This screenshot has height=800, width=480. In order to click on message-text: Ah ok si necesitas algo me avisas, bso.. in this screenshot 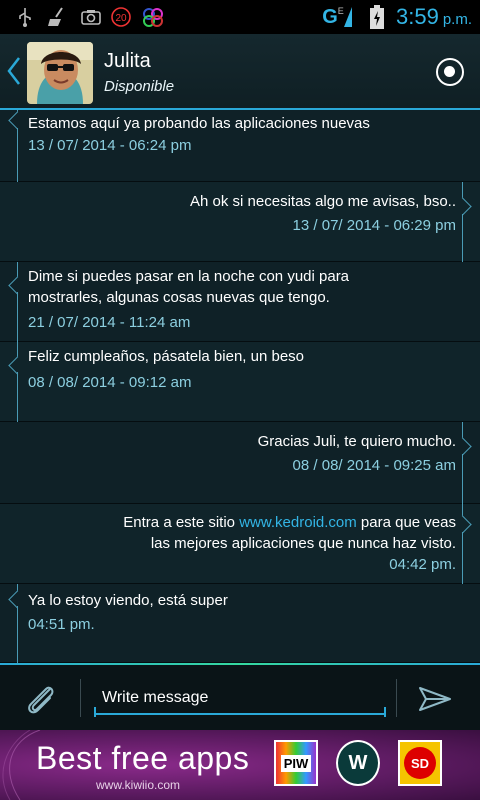, I will do `click(323, 201)`.